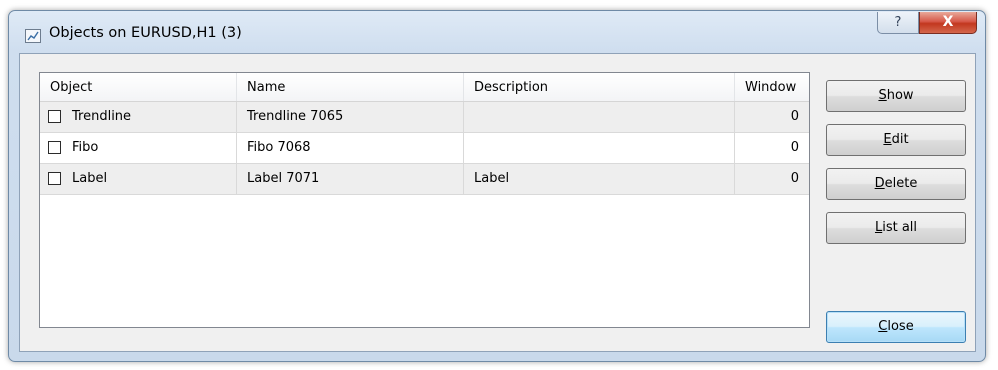 Image resolution: width=998 pixels, height=370 pixels. I want to click on help-icon: ?, so click(898, 22).